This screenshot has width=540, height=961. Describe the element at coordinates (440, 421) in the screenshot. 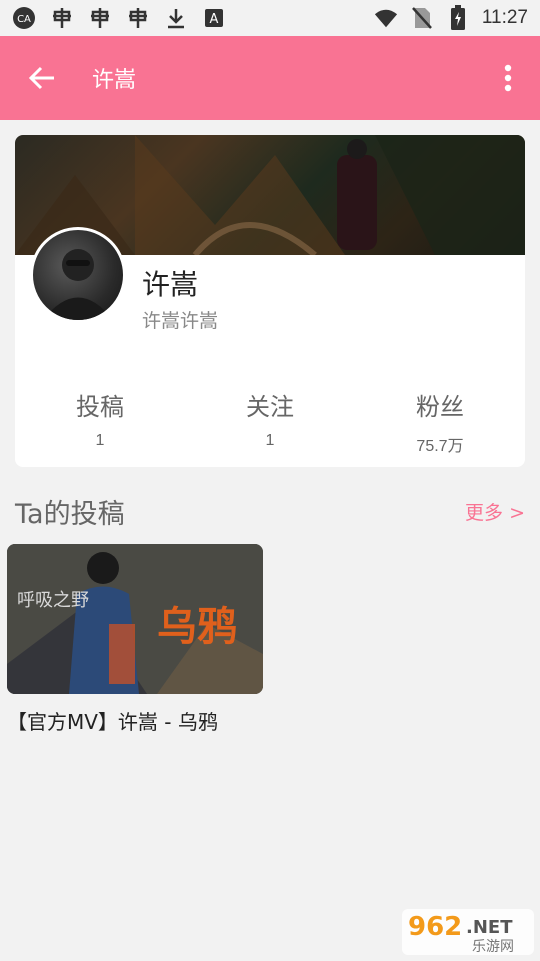

I see `stat-followers: 粉丝 75.7万` at that location.